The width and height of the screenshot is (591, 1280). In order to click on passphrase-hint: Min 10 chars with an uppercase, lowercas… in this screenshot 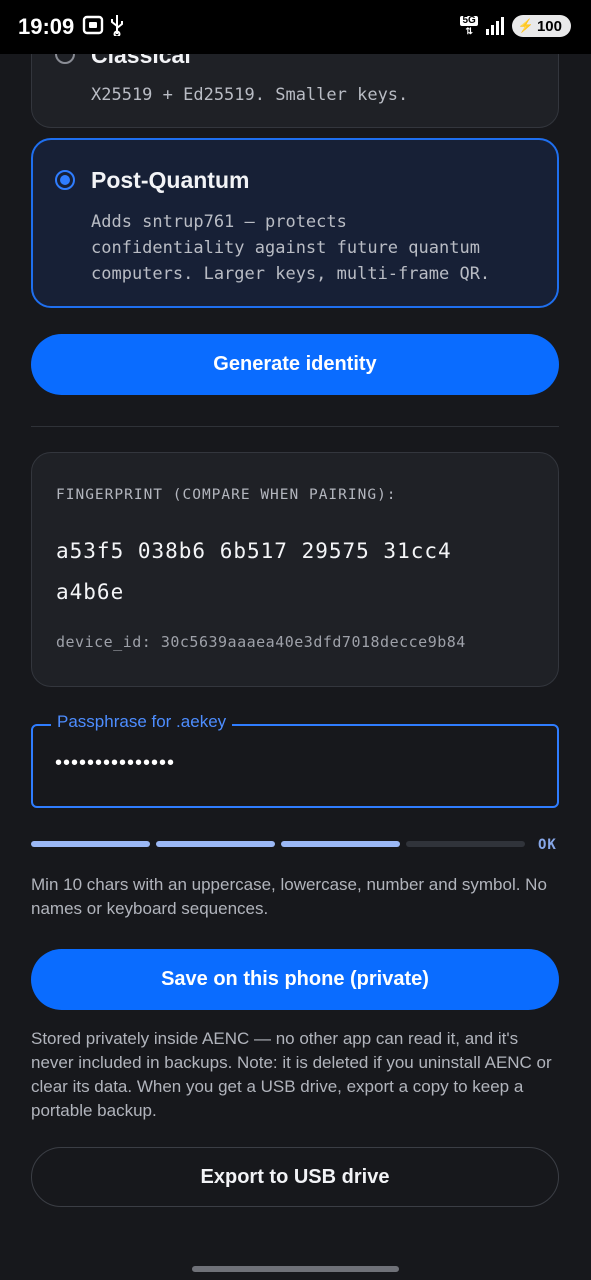, I will do `click(289, 896)`.